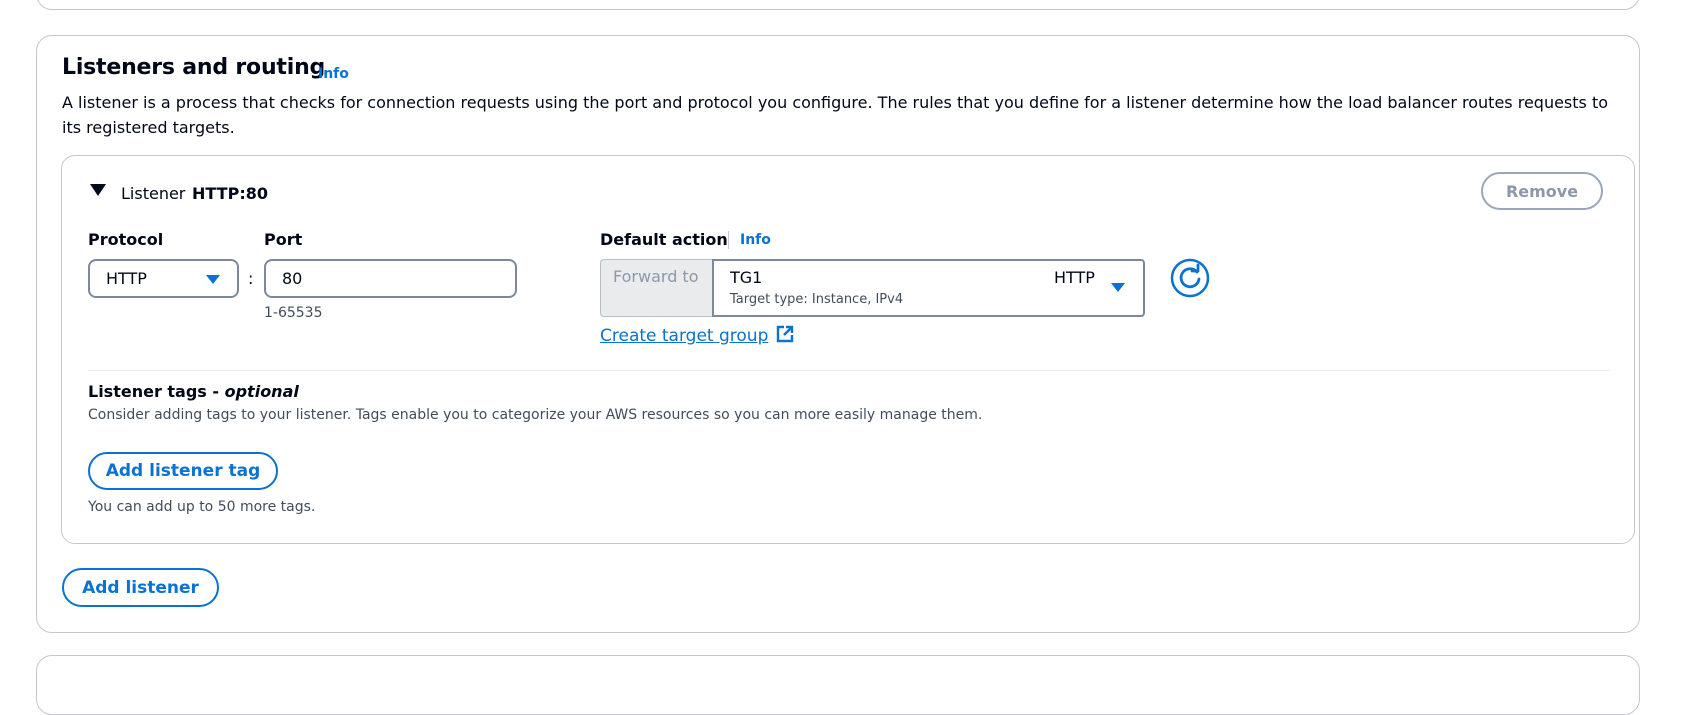 The height and width of the screenshot is (715, 1694). What do you see at coordinates (728, 240) in the screenshot?
I see `label-divider` at bounding box center [728, 240].